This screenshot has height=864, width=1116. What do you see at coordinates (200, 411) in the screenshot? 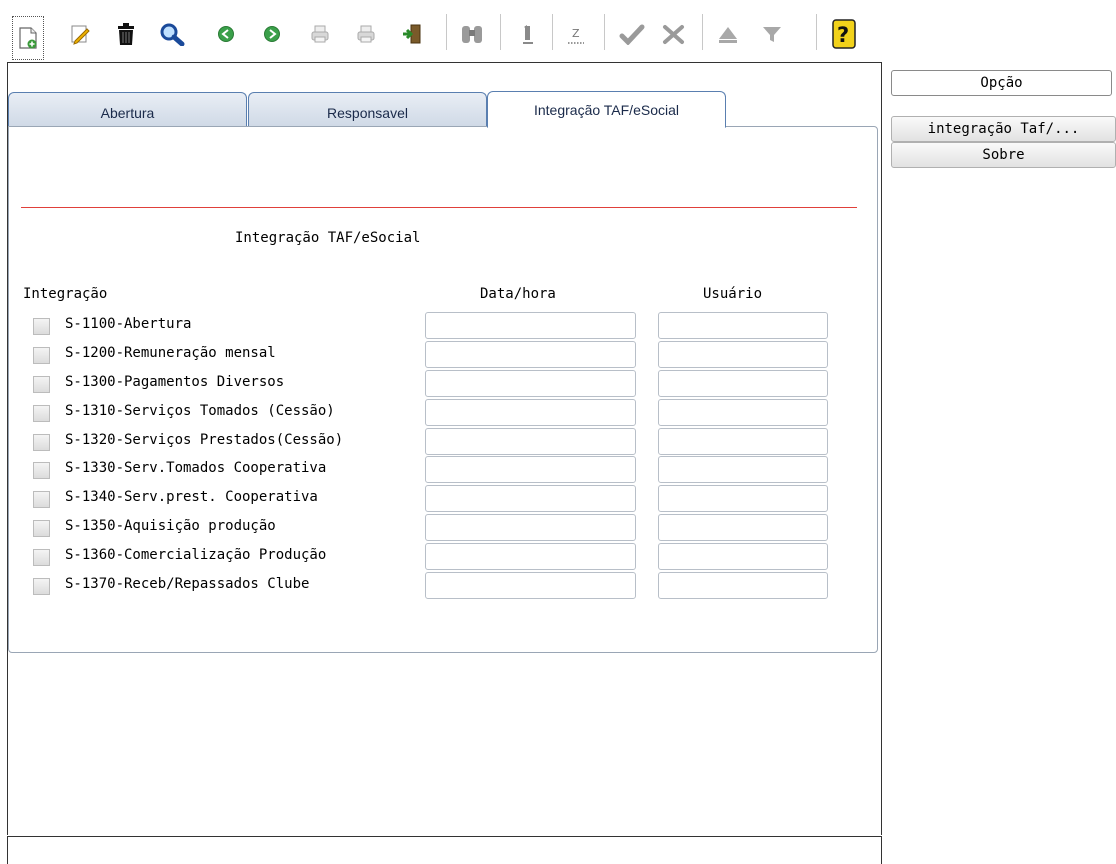
I see `integration-label: S-1310-Serviços Tomados (Cessão)` at bounding box center [200, 411].